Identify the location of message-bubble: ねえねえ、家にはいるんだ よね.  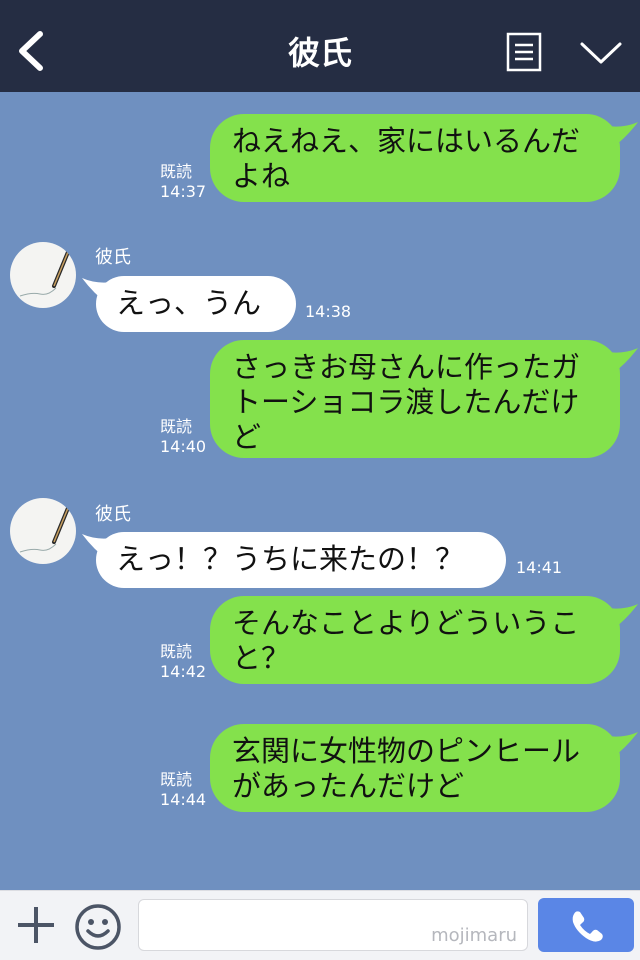
(415, 158).